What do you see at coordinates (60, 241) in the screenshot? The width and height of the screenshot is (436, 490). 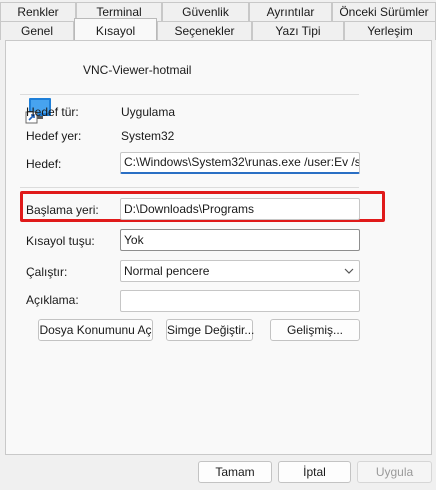 I see `shortcut-key-label: Kısayol tuşu:` at bounding box center [60, 241].